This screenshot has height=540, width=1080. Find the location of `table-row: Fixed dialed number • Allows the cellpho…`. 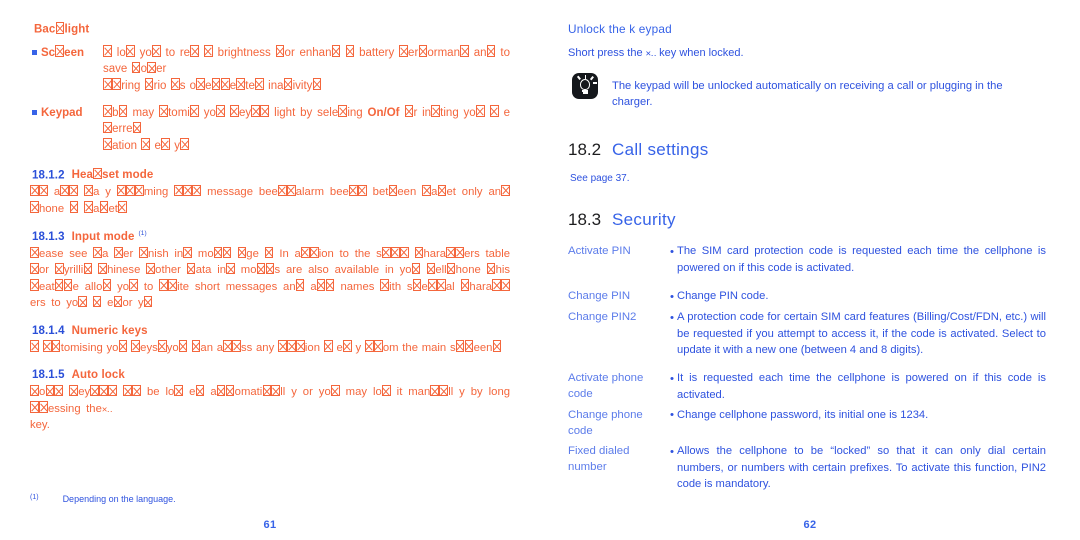

table-row: Fixed dialed number • Allows the cellpho… is located at coordinates (807, 467).